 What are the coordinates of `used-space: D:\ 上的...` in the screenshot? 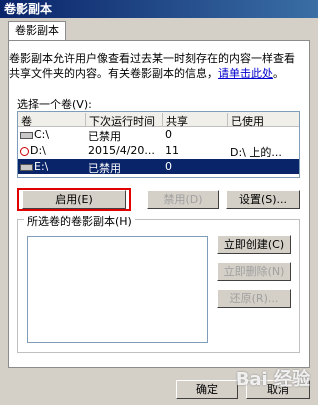 It's located at (256, 152).